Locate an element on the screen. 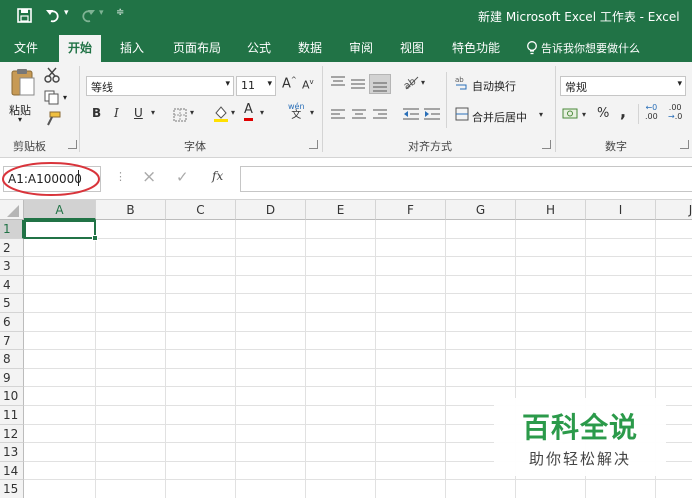 Image resolution: width=692 pixels, height=498 pixels. formula-input is located at coordinates (466, 179).